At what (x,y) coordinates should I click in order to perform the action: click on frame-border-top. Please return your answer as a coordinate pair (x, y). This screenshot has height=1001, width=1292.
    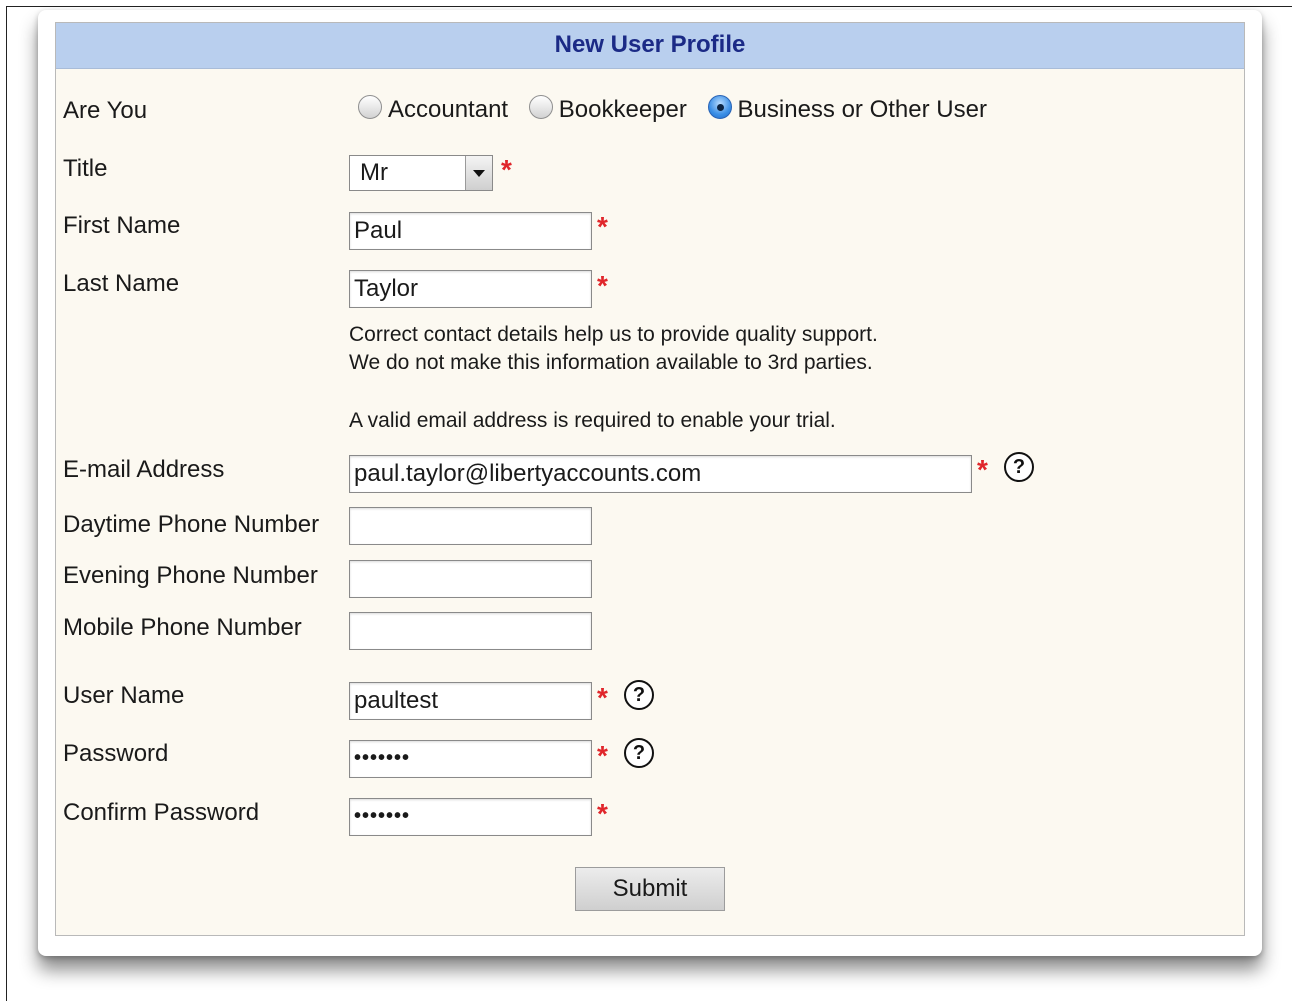
    Looking at the image, I should click on (649, 6).